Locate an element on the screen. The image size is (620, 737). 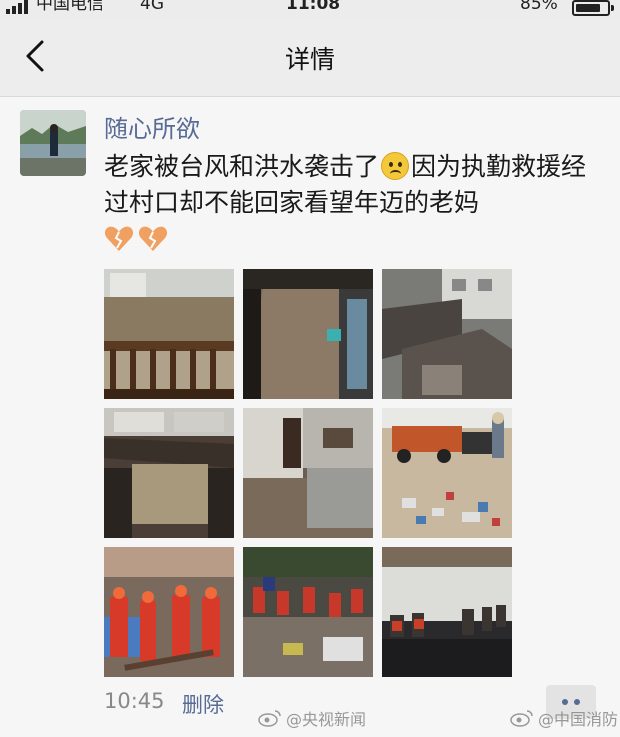
battery-percentage: 85% is located at coordinates (539, 7).